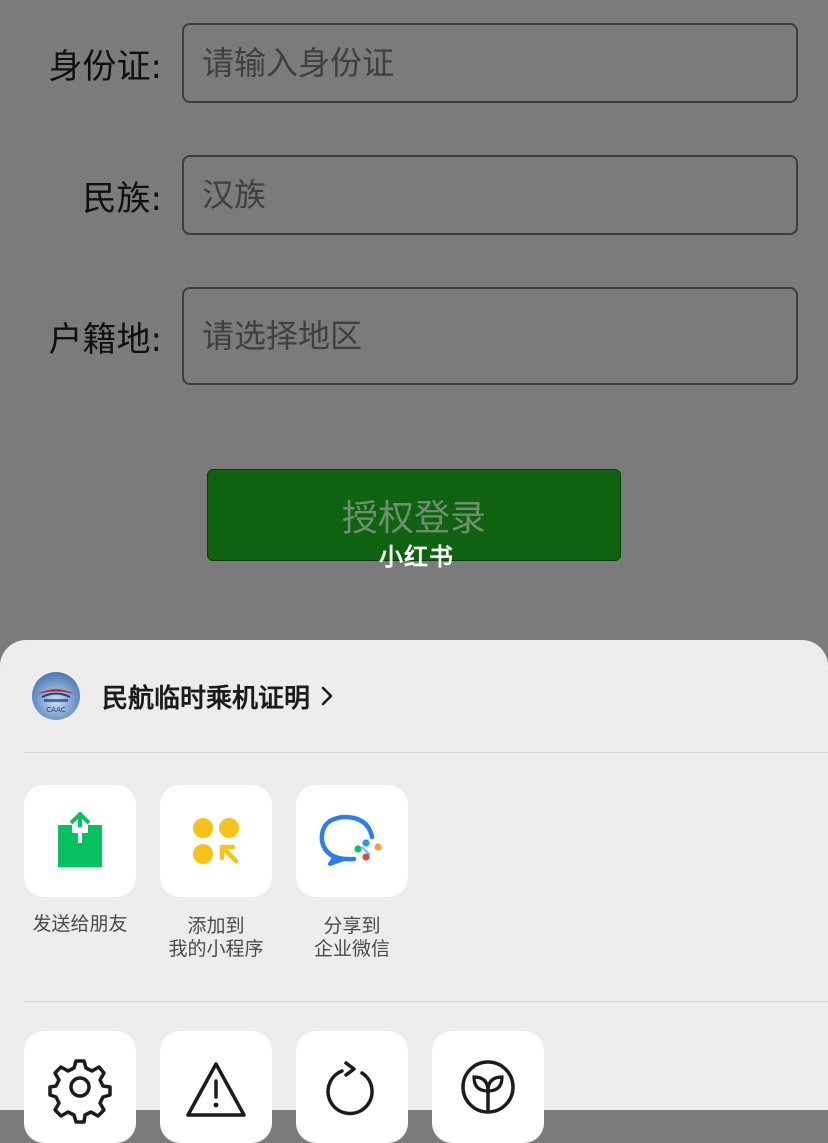 Image resolution: width=828 pixels, height=1143 pixels. Describe the element at coordinates (426, 1001) in the screenshot. I see `sheet-divider-middle` at that location.